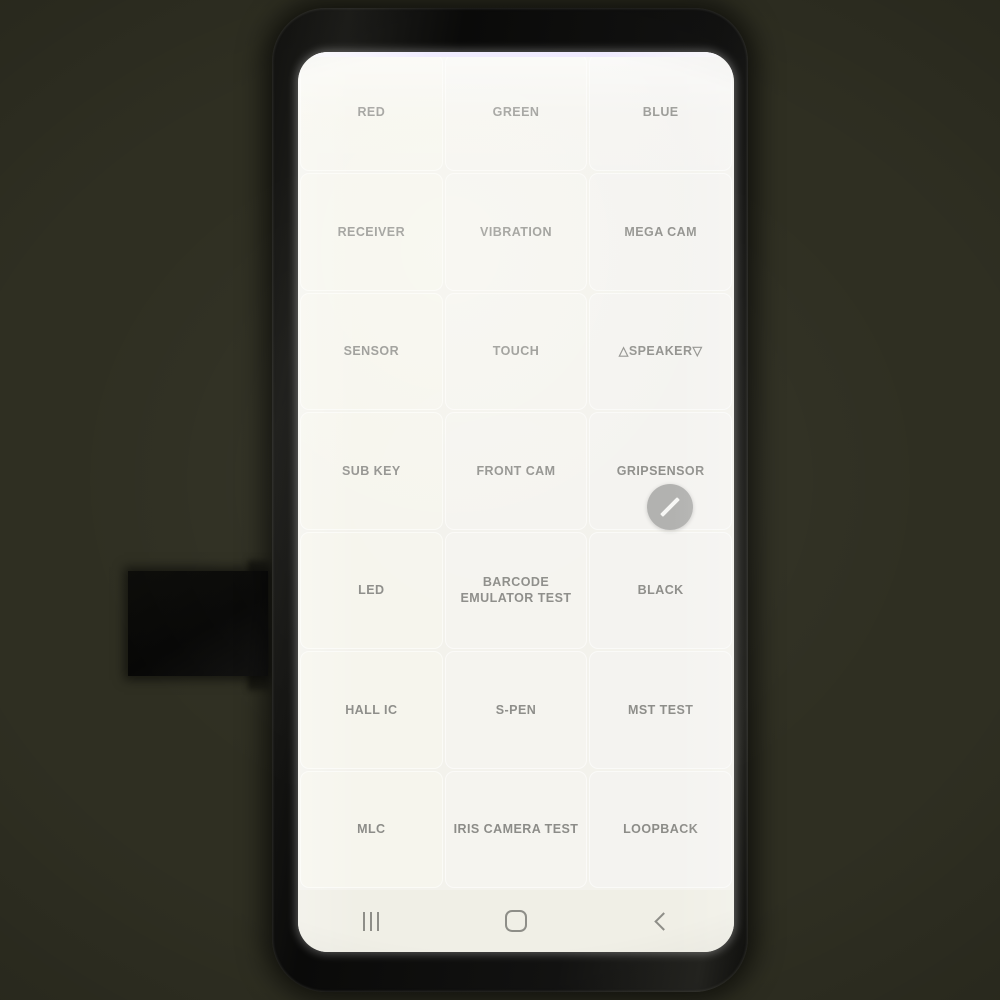 The image size is (1000, 1000). I want to click on tile-sub-key: SUB KEY, so click(371, 471).